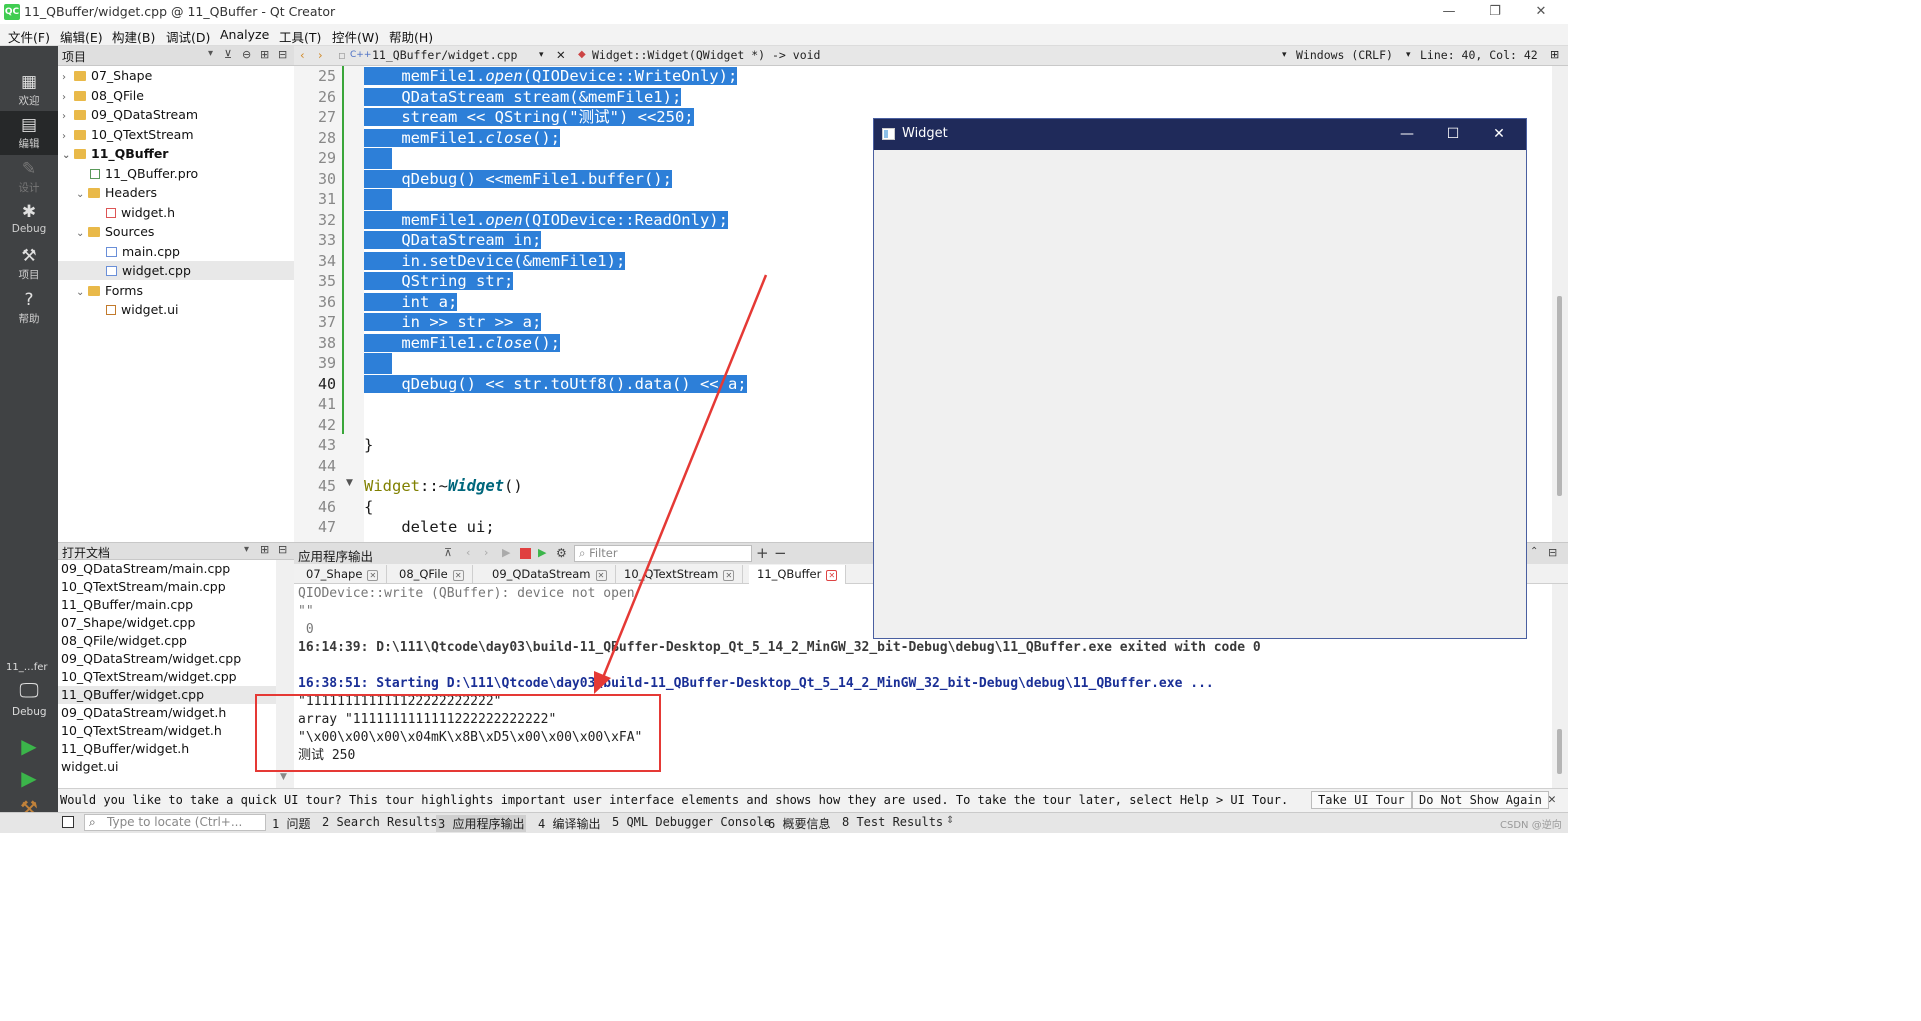  I want to click on tree-item: › 08_QFile, so click(103, 95).